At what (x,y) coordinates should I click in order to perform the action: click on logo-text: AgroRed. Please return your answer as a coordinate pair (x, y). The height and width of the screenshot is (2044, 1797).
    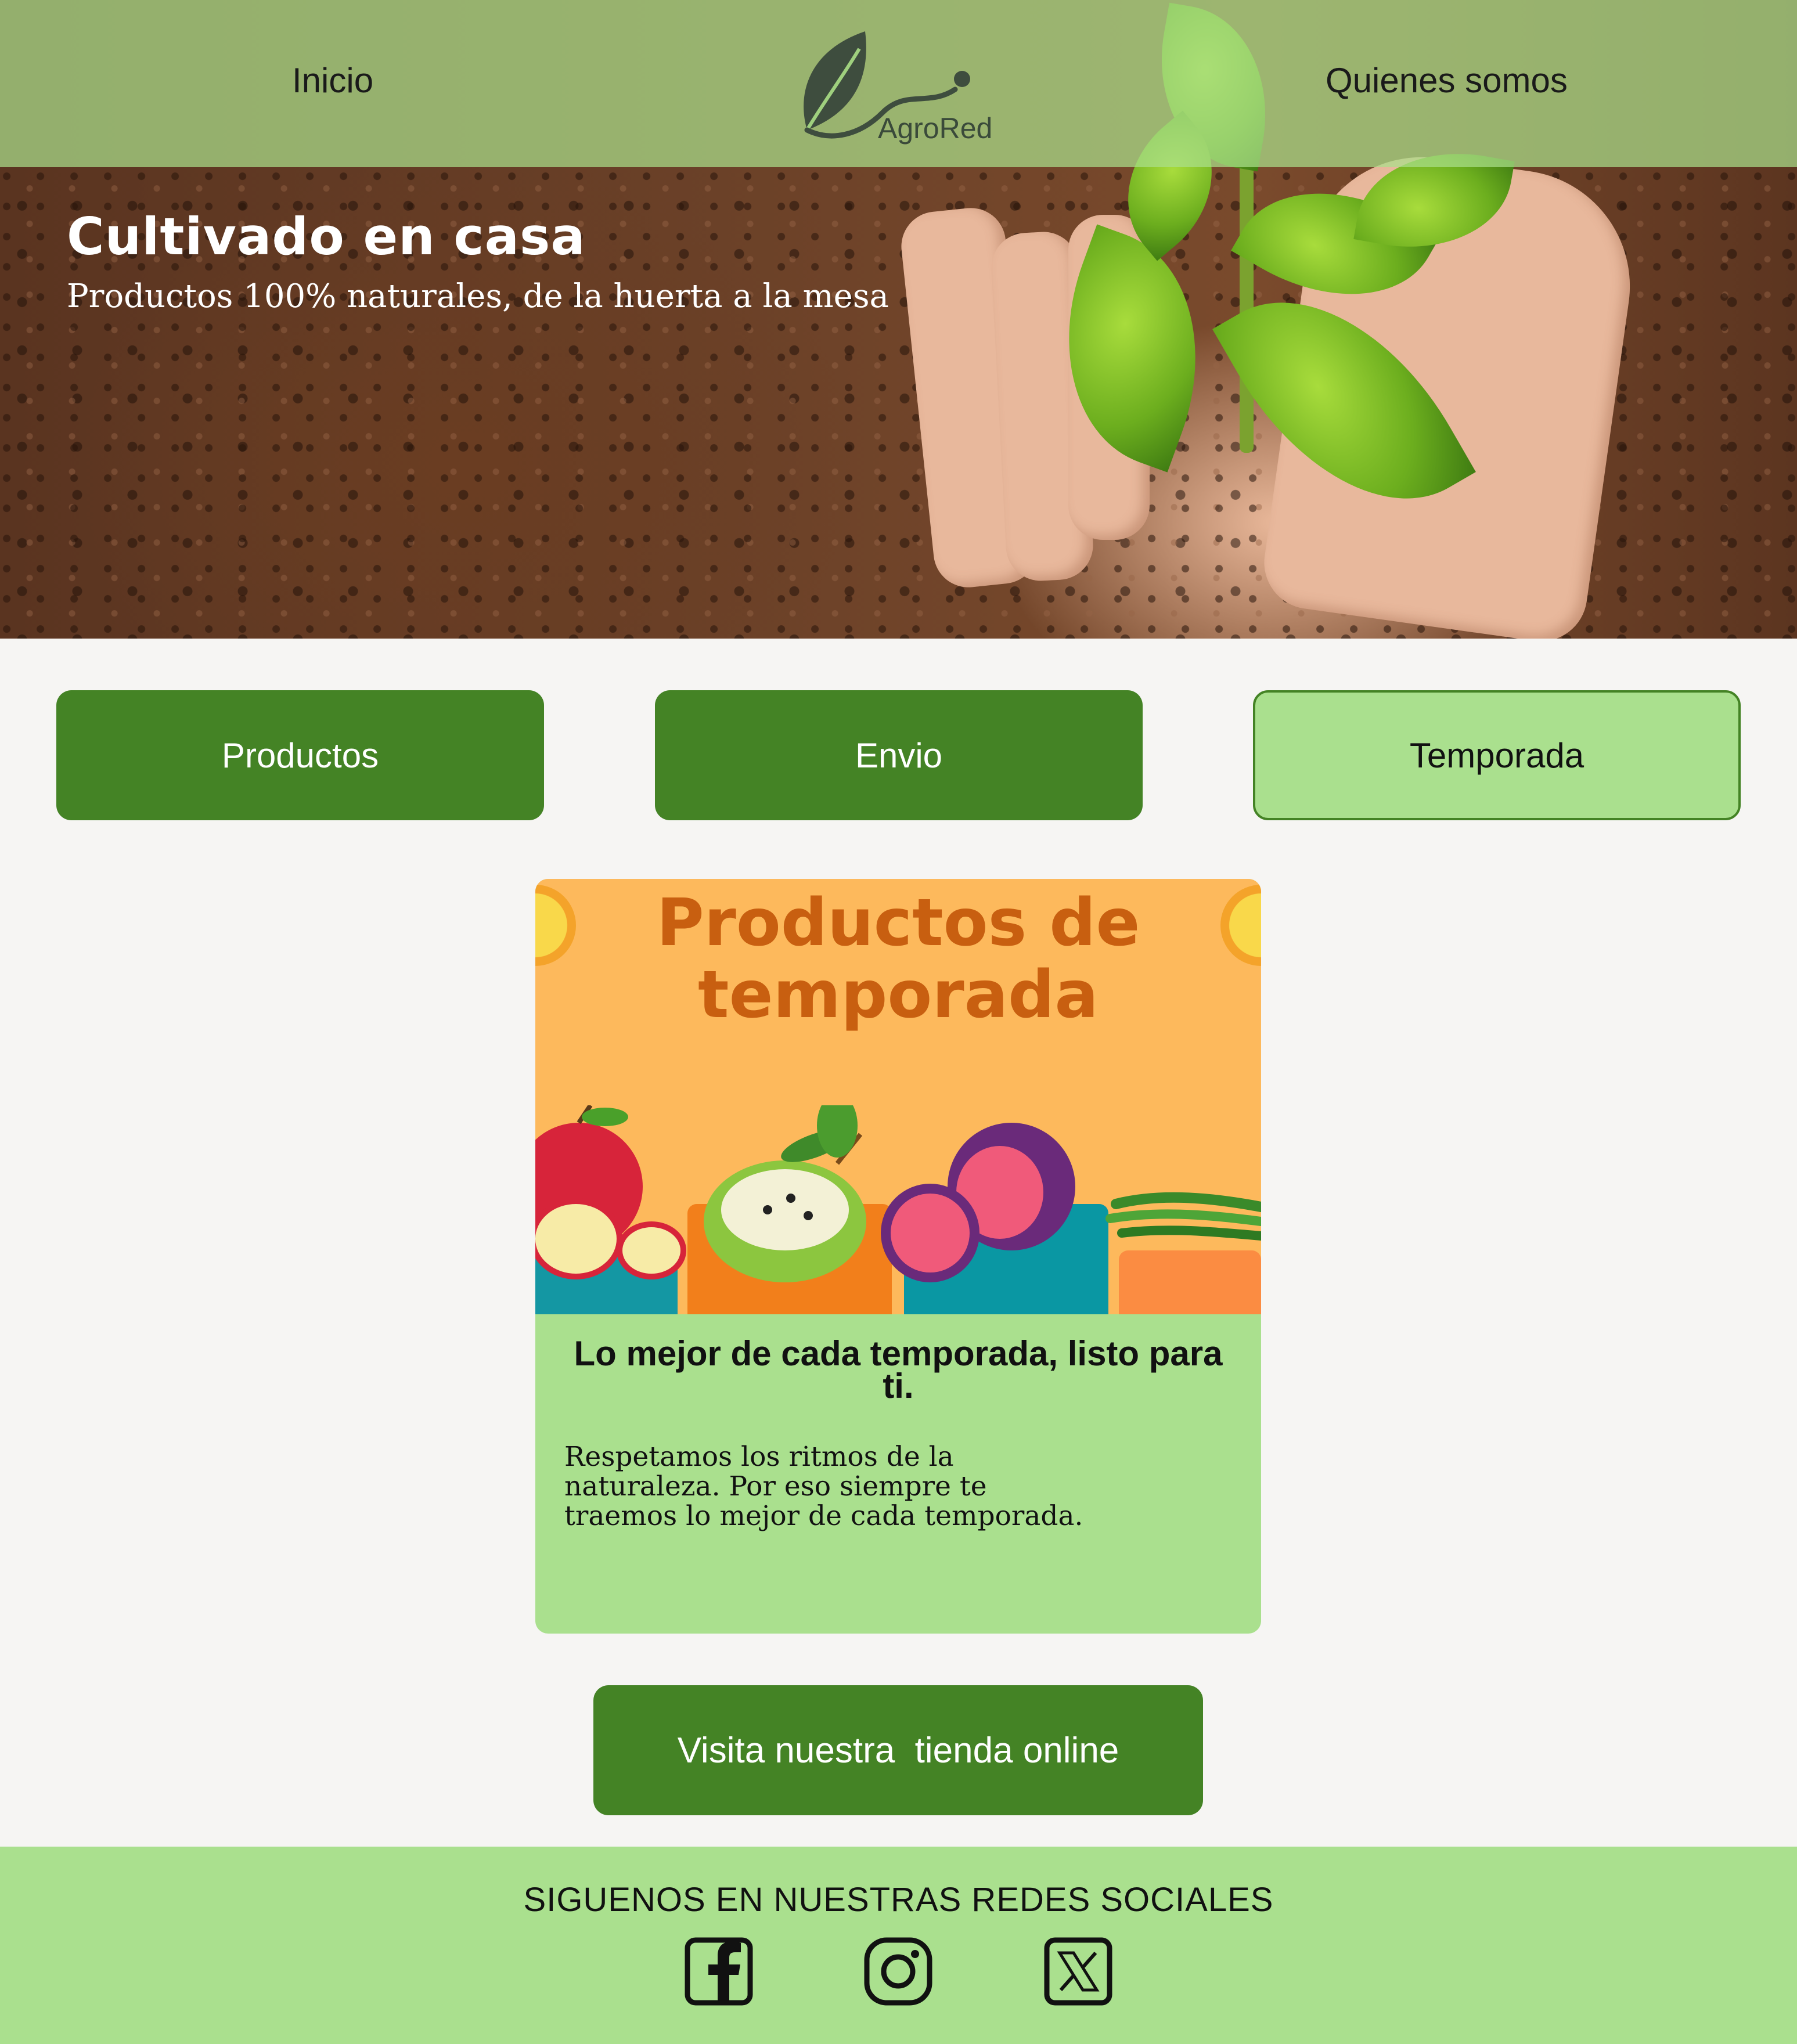
    Looking at the image, I should click on (935, 128).